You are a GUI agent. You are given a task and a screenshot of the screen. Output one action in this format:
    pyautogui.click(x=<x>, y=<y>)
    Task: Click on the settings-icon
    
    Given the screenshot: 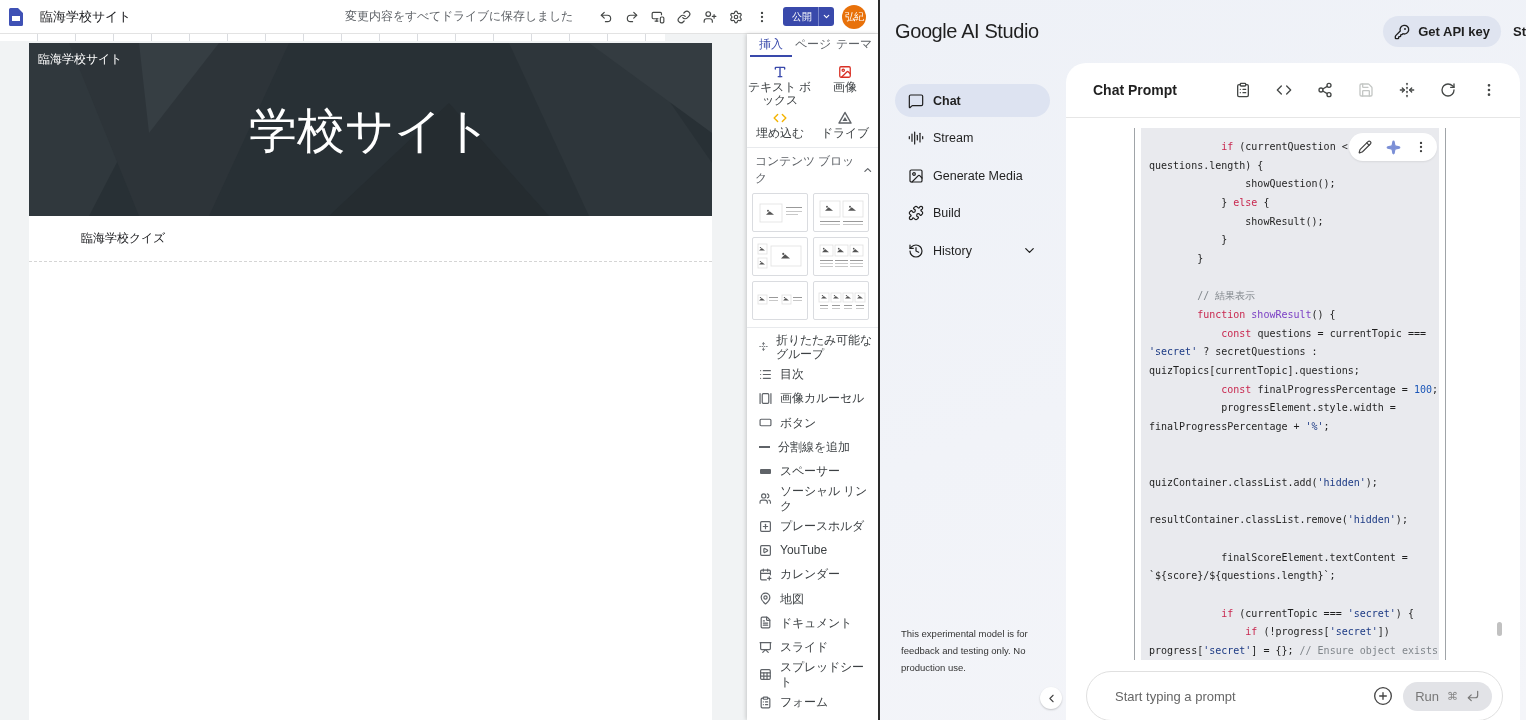 What is the action you would take?
    pyautogui.click(x=736, y=16)
    